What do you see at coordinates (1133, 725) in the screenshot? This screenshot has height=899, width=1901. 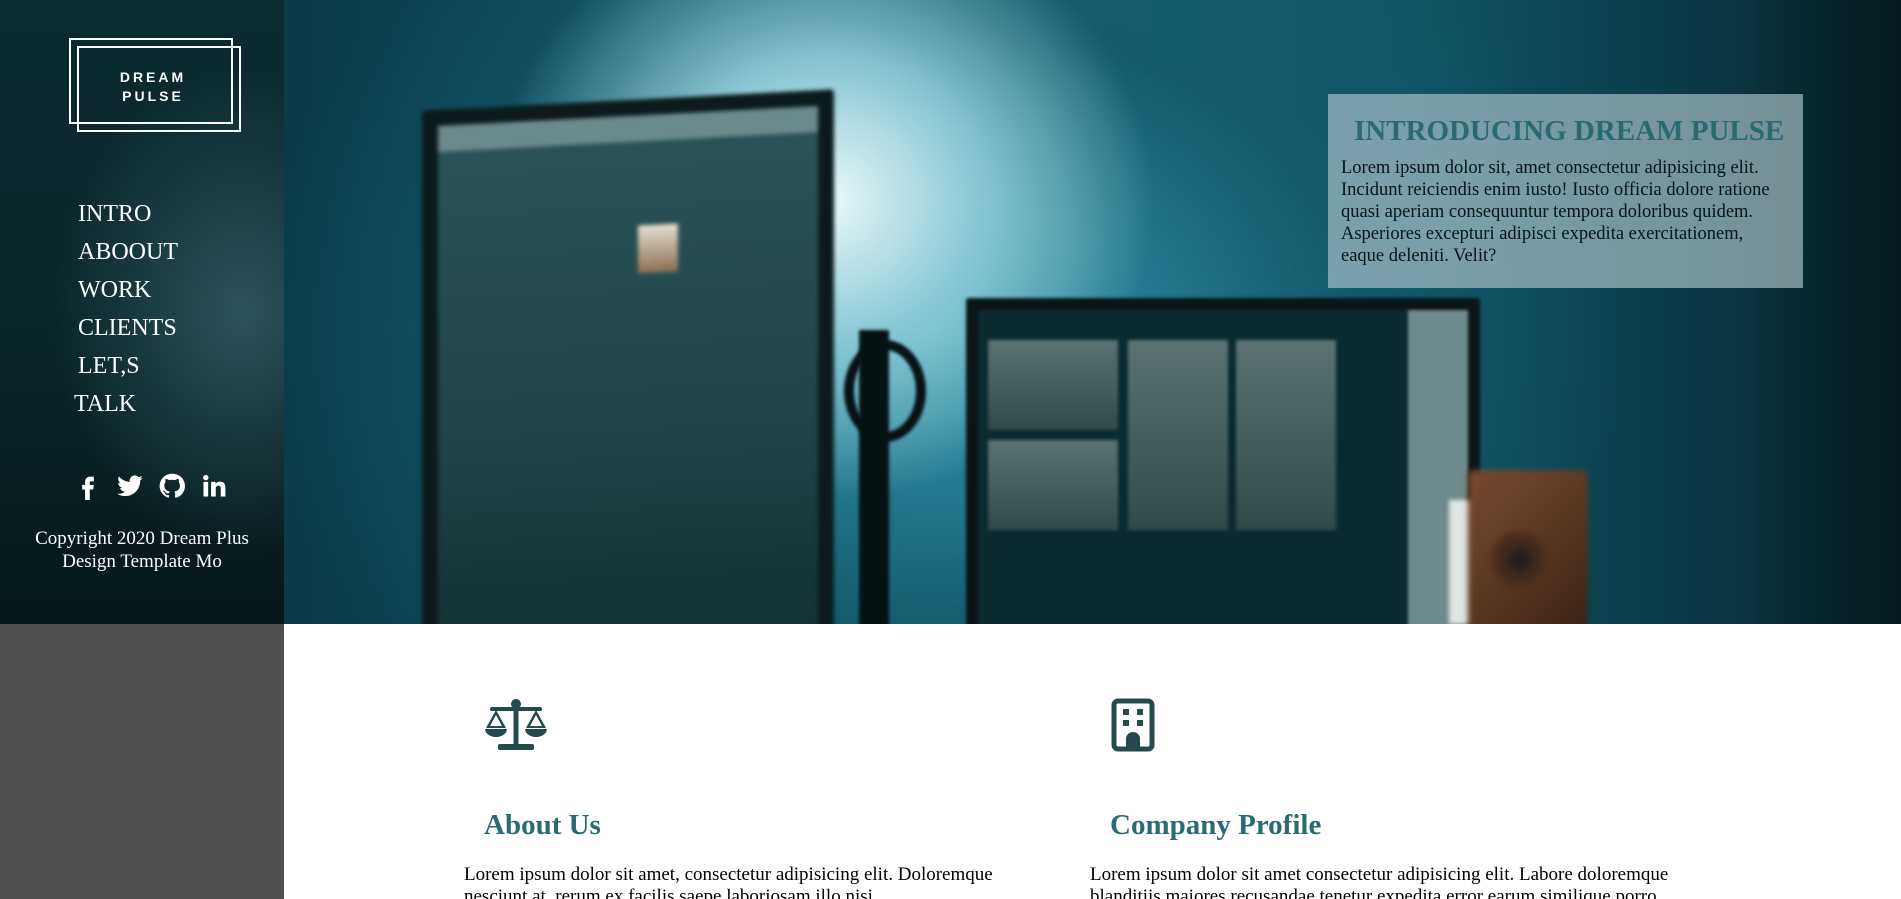 I see `building-icon` at bounding box center [1133, 725].